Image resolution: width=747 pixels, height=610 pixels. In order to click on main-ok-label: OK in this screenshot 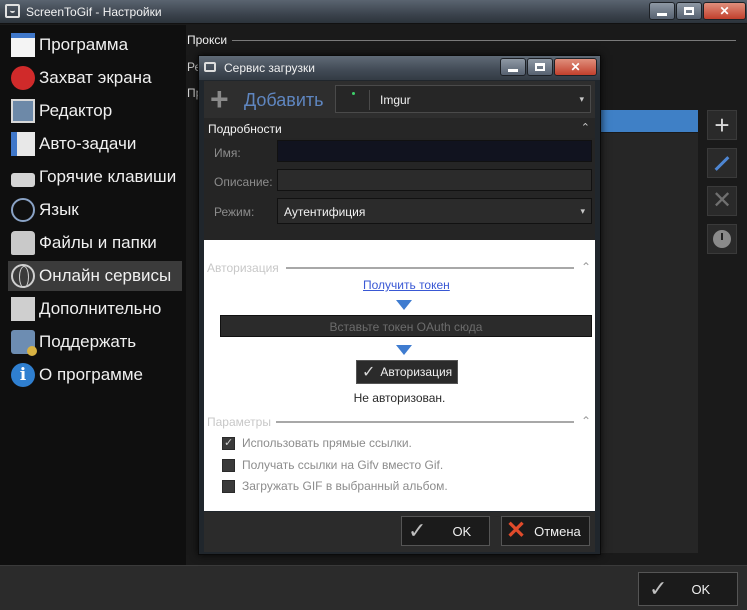, I will do `click(701, 589)`.